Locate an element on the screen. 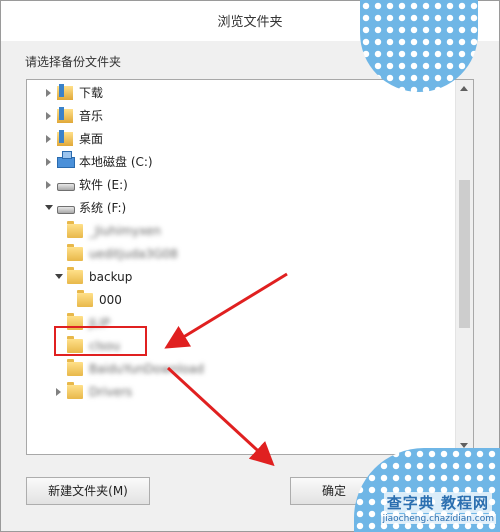  tree-item-label: backup is located at coordinates (111, 277).